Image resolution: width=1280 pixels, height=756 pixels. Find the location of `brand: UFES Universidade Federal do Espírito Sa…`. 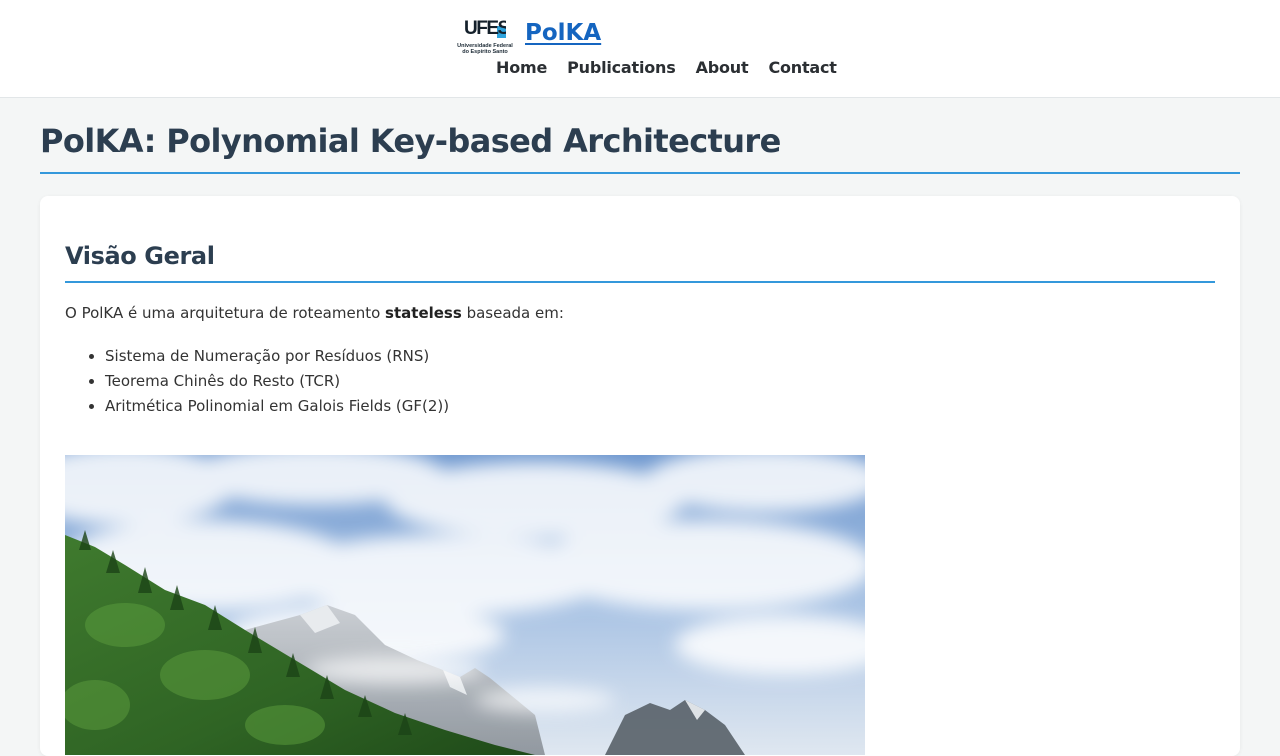

brand: UFES Universidade Federal do Espírito Sa… is located at coordinates (528, 36).